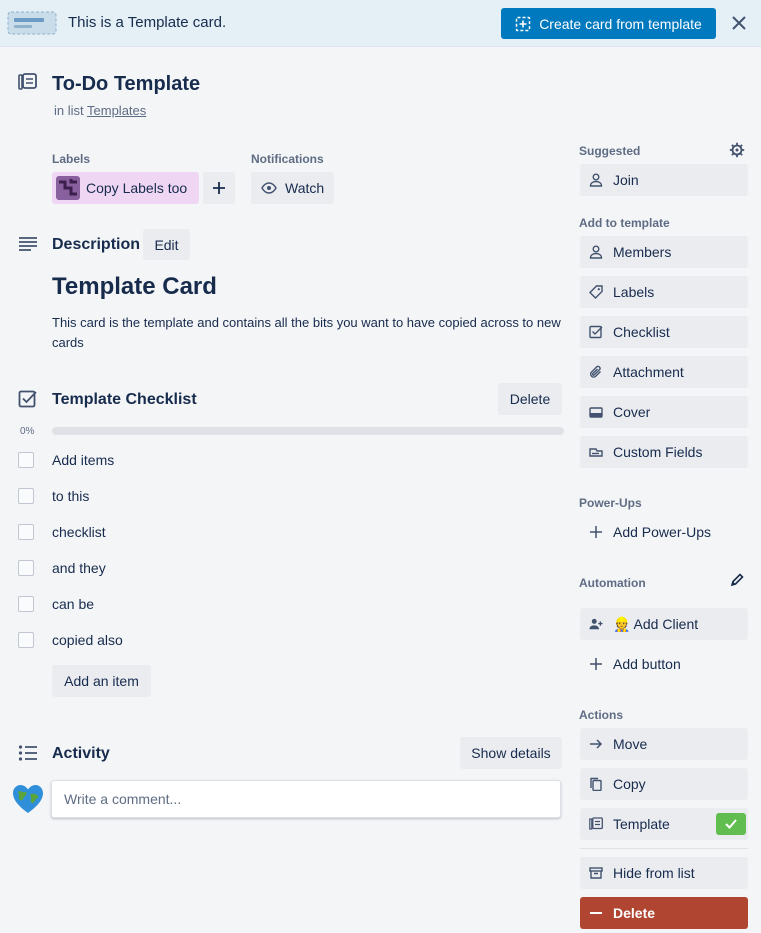  Describe the element at coordinates (269, 188) in the screenshot. I see `eye-icon` at that location.